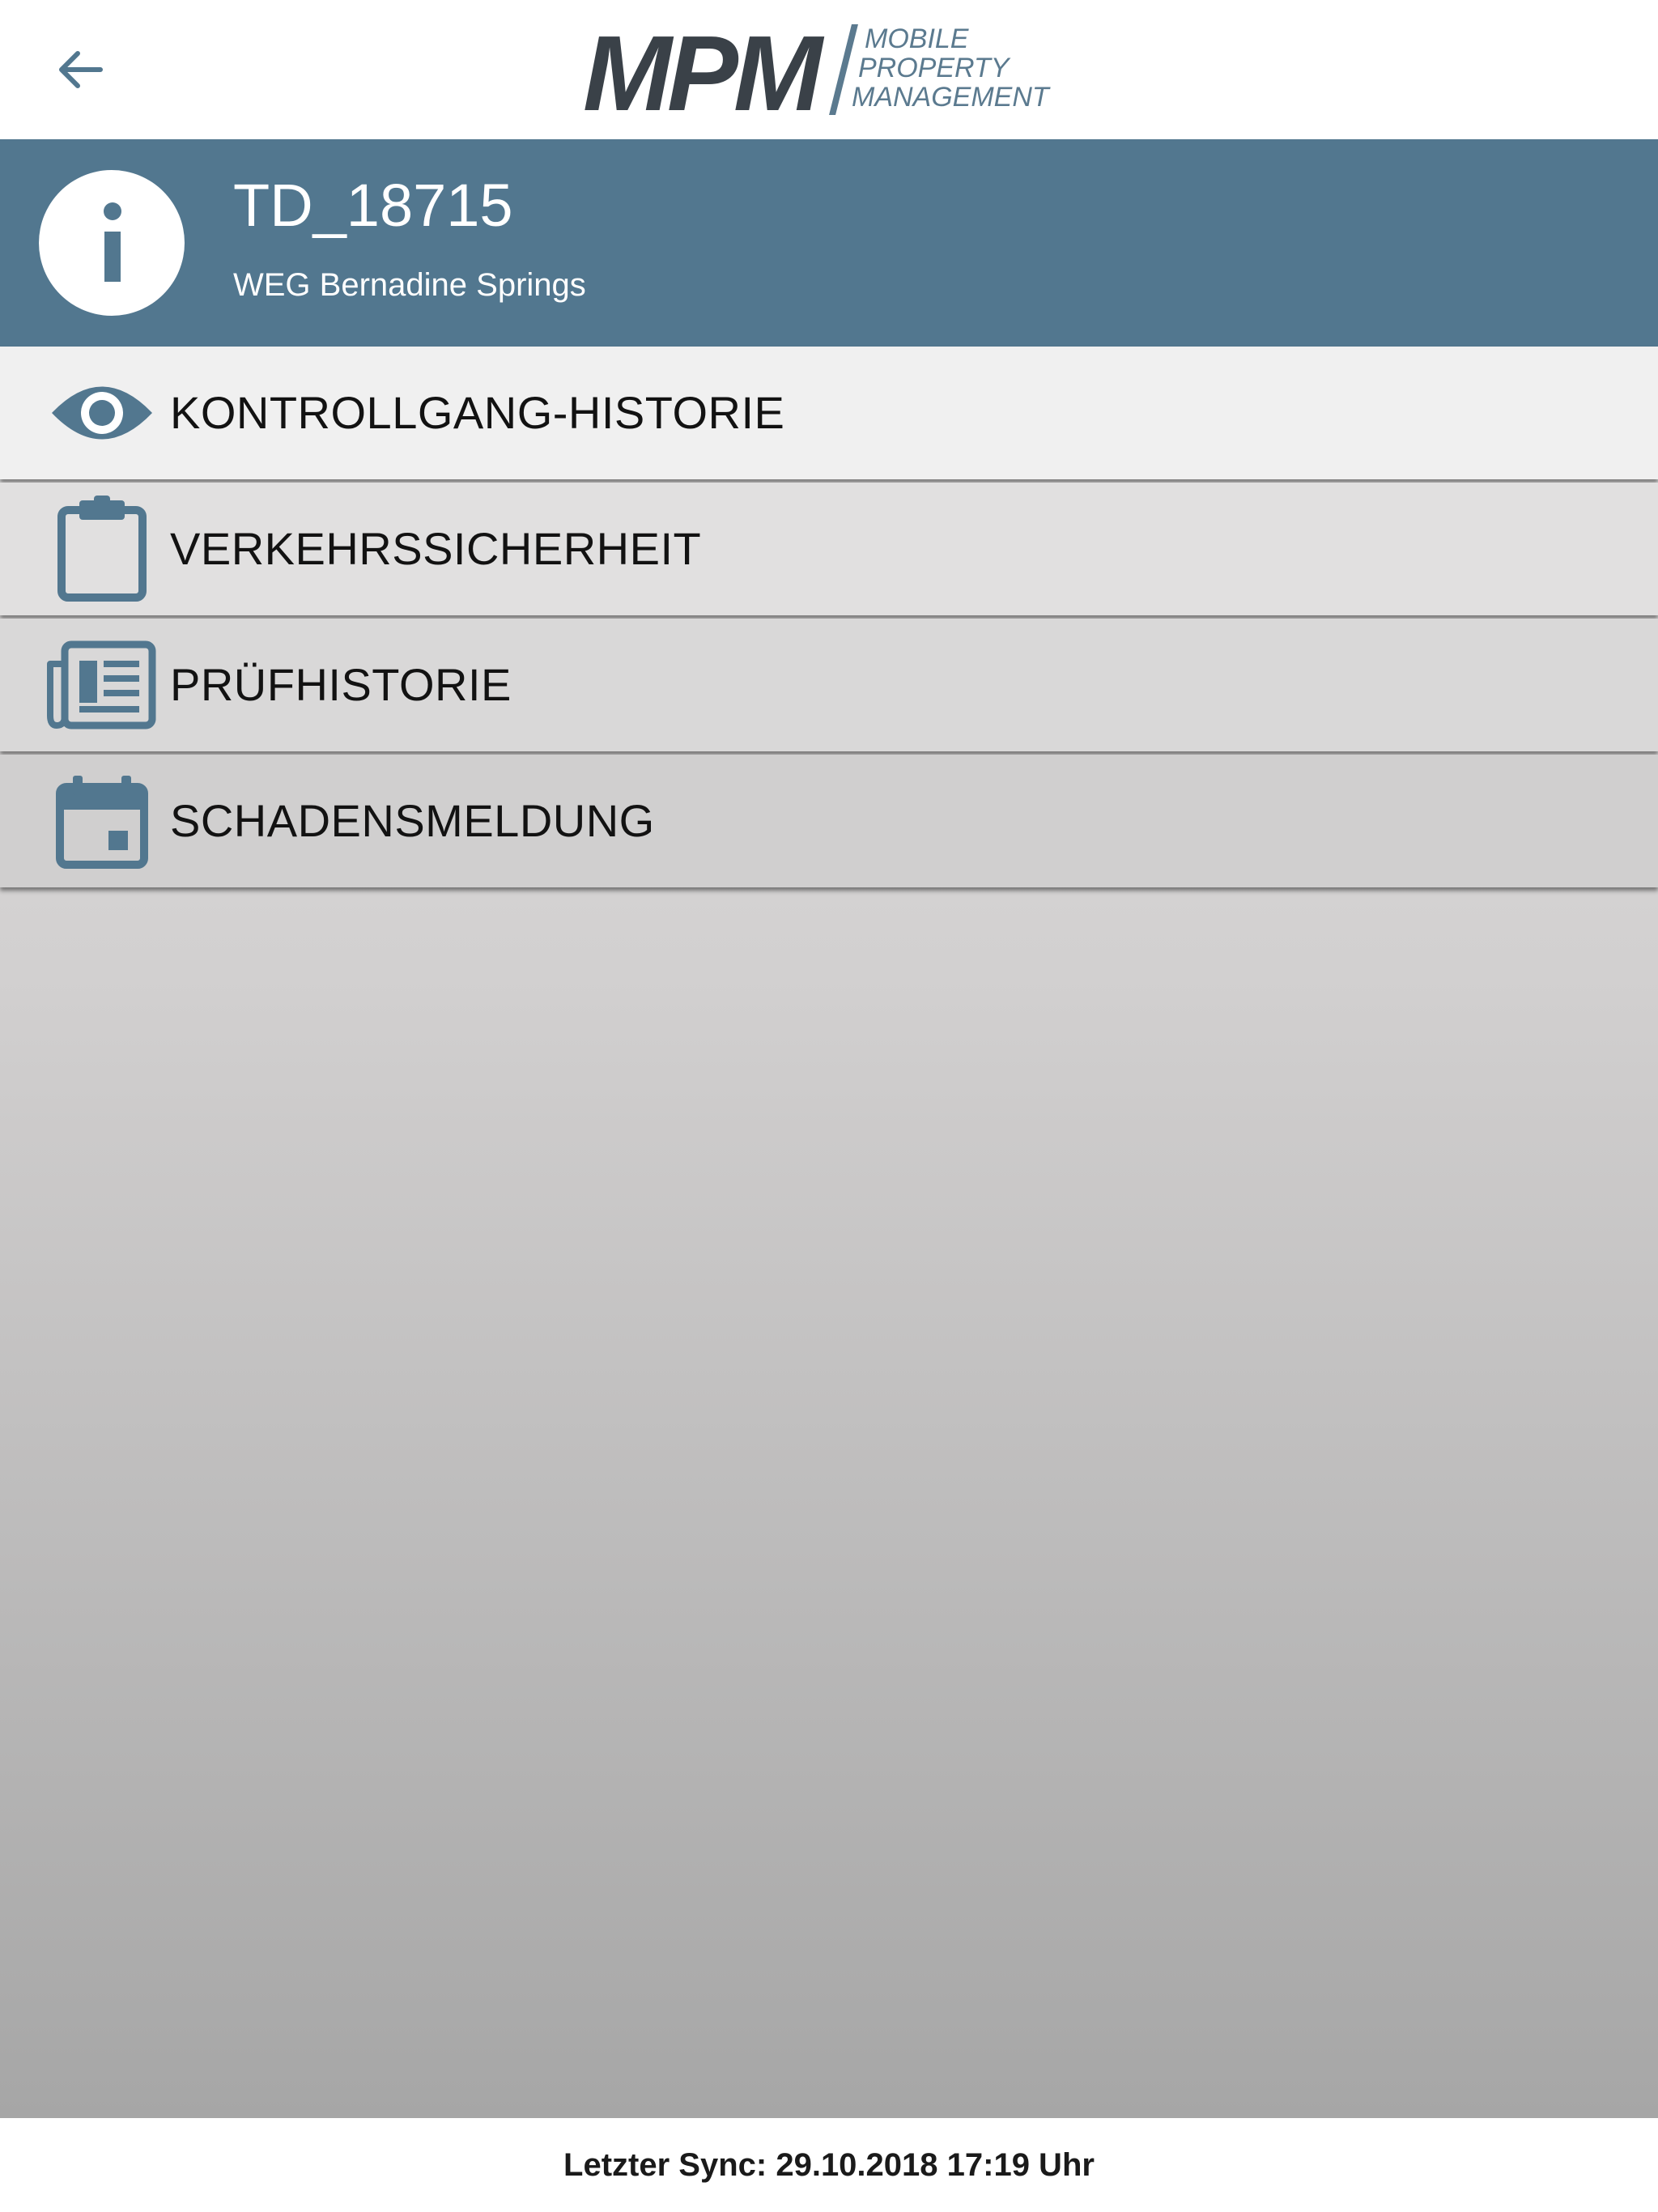  I want to click on menu-item-label: VERKEHRSSICHERHEIT, so click(436, 548).